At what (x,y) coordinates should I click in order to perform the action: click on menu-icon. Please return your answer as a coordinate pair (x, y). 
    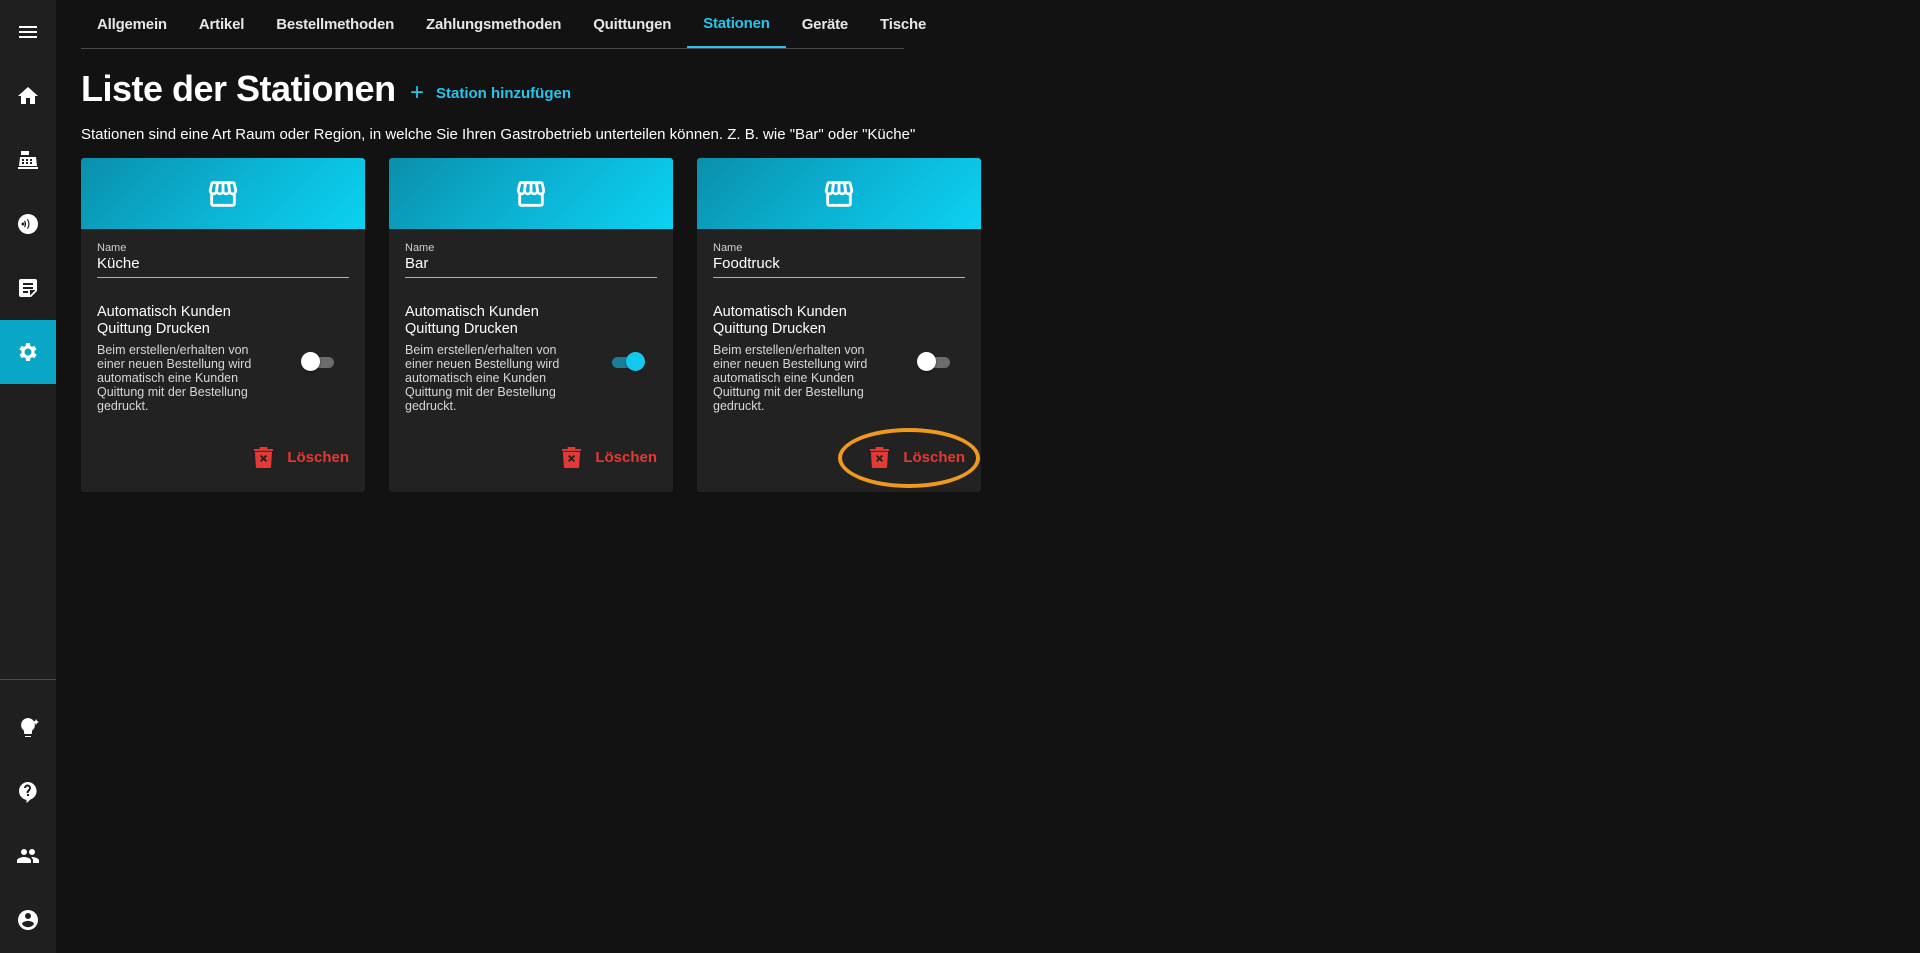
    Looking at the image, I should click on (28, 32).